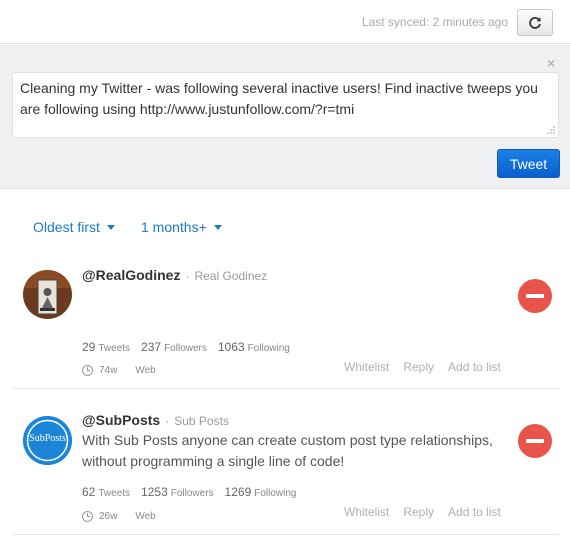 This screenshot has height=543, width=570. What do you see at coordinates (66, 227) in the screenshot?
I see `sort-label: Oldest first` at bounding box center [66, 227].